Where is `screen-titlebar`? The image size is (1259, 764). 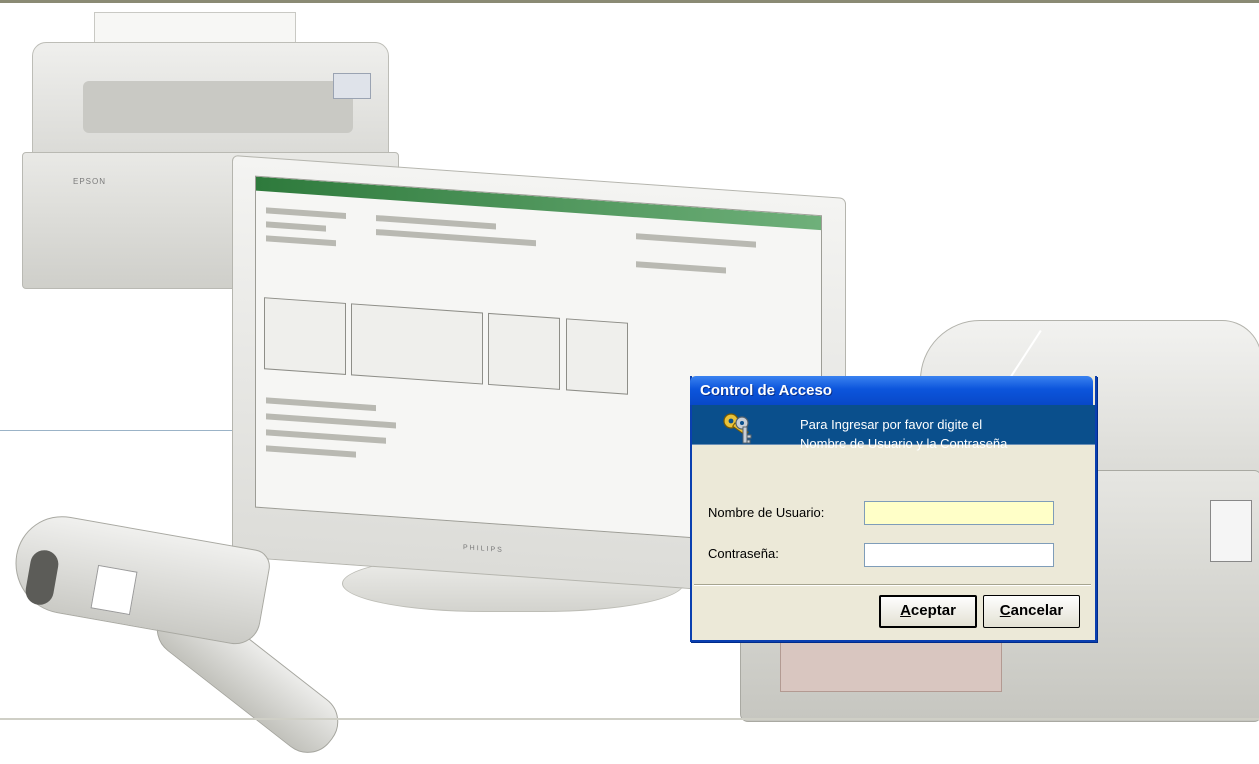 screen-titlebar is located at coordinates (538, 203).